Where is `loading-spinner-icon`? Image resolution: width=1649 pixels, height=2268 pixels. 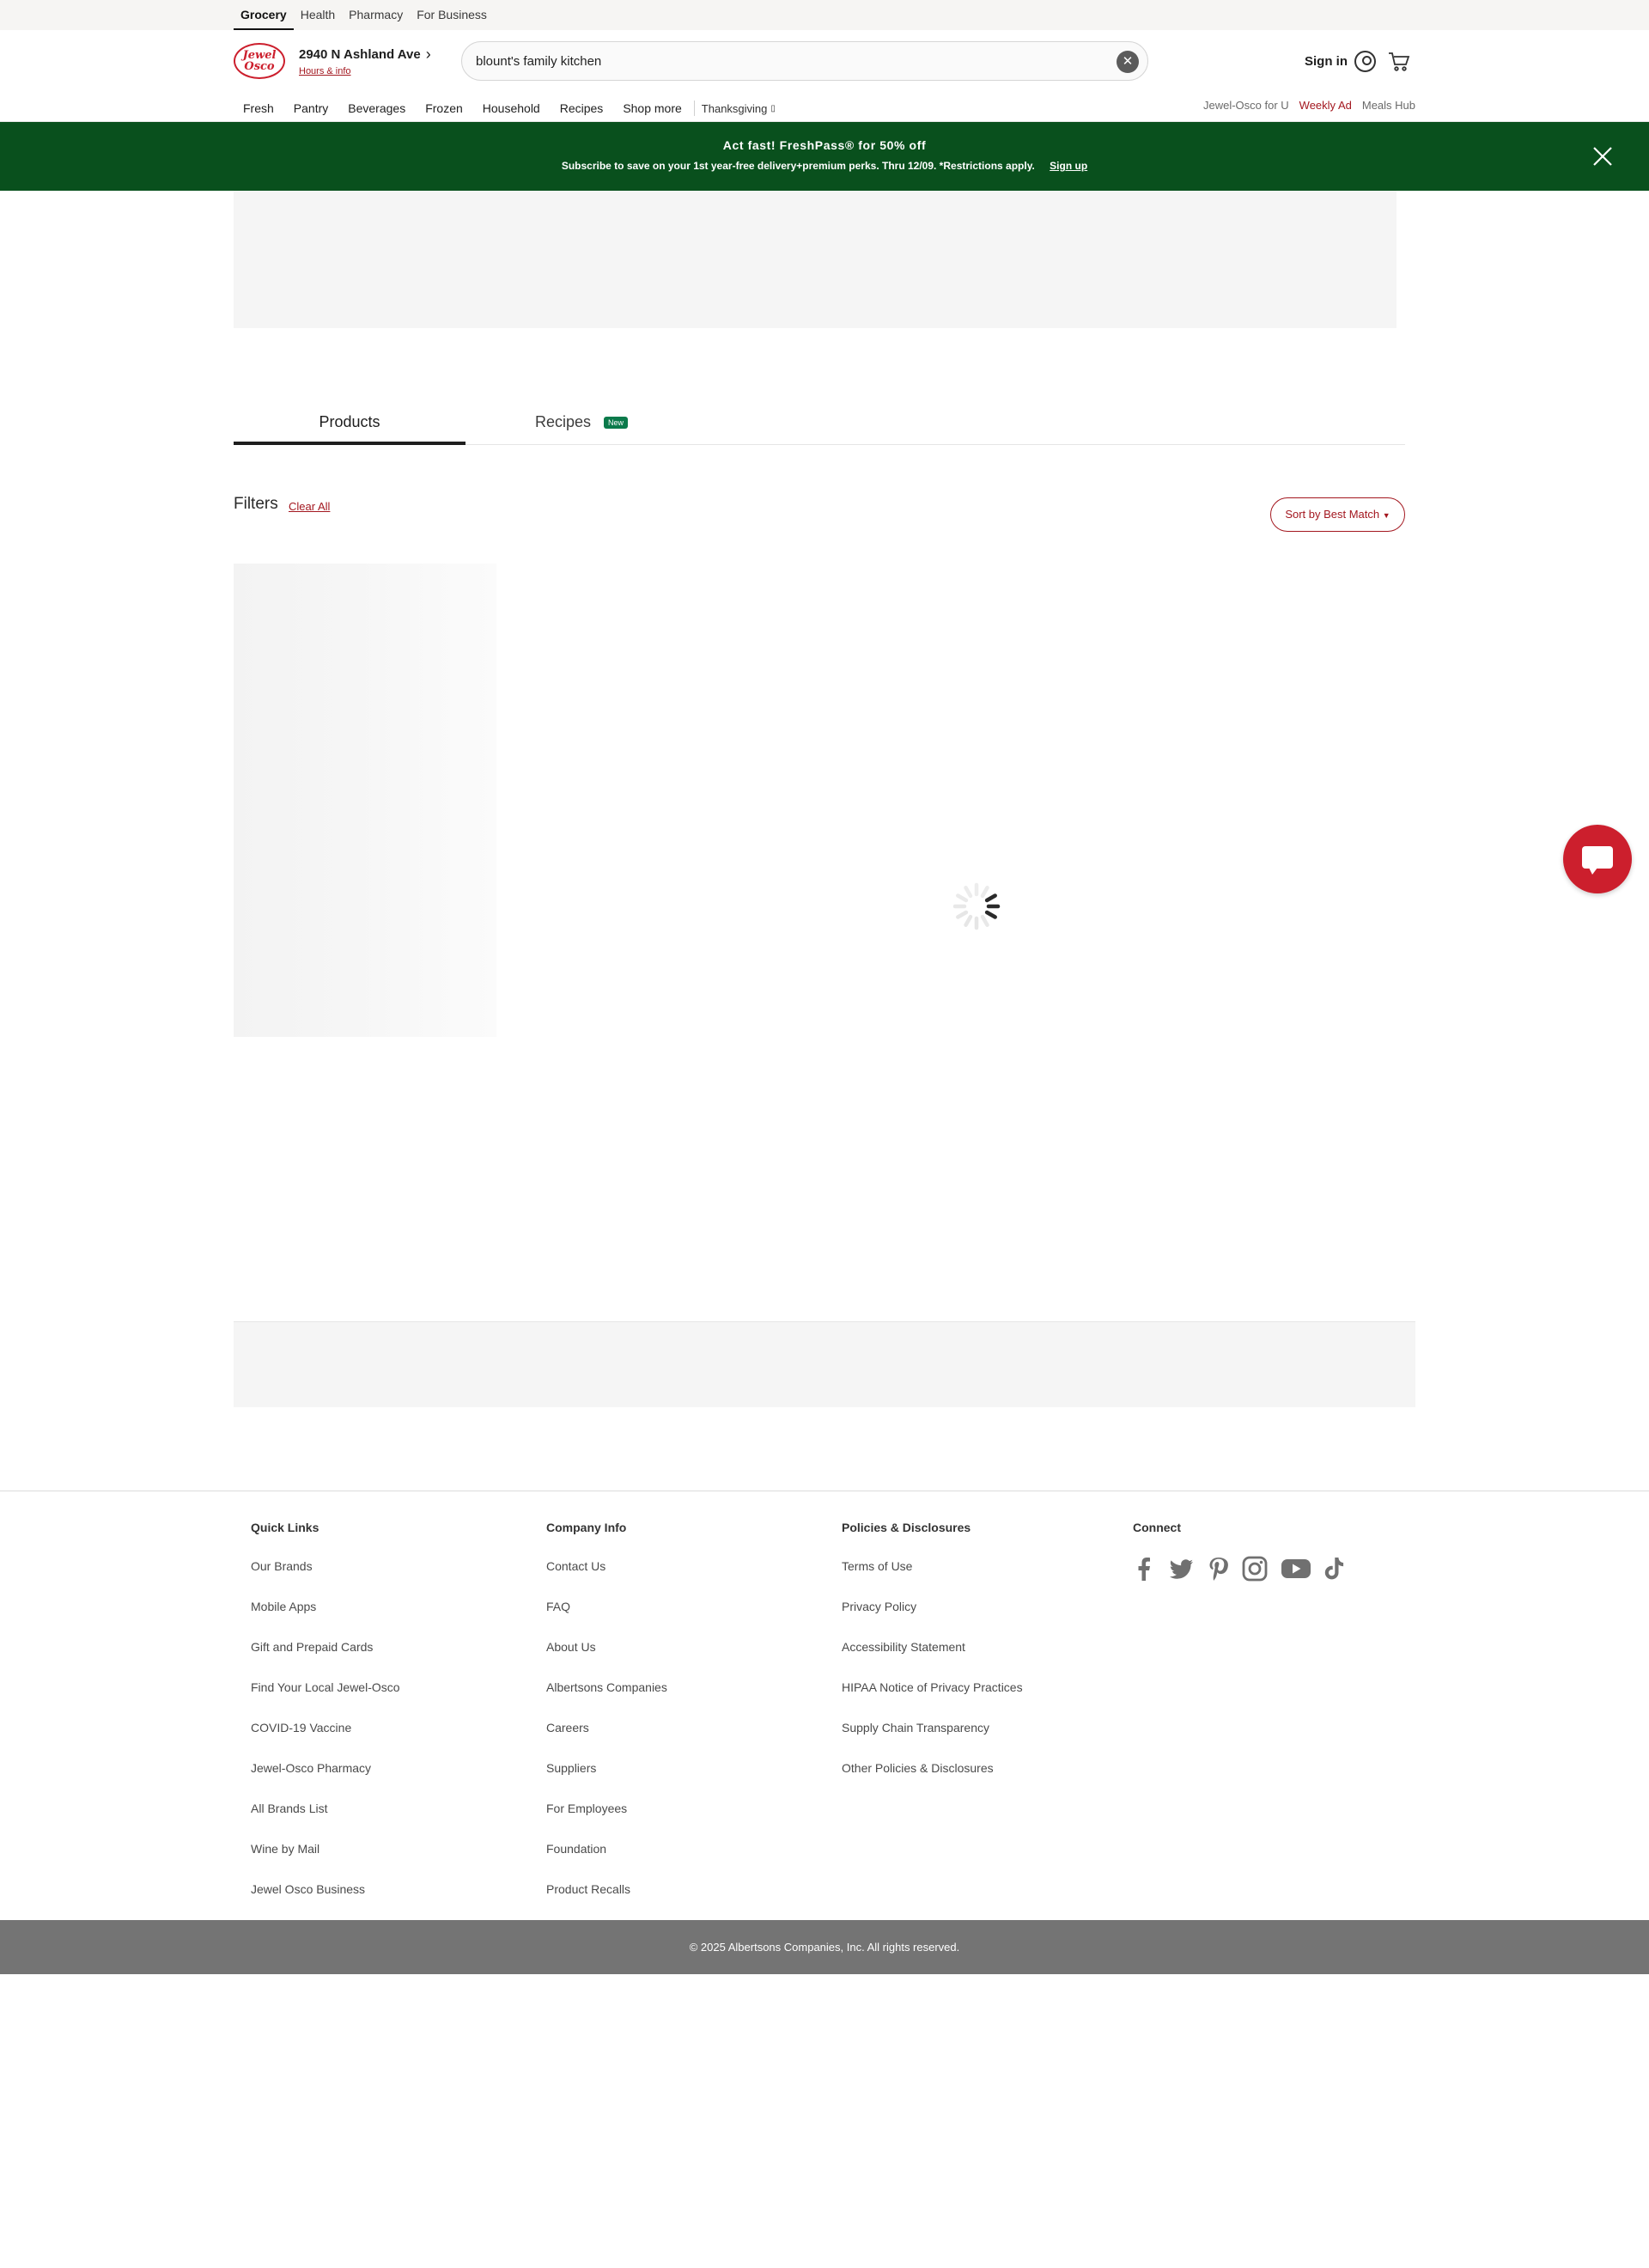
loading-spinner-icon is located at coordinates (977, 906).